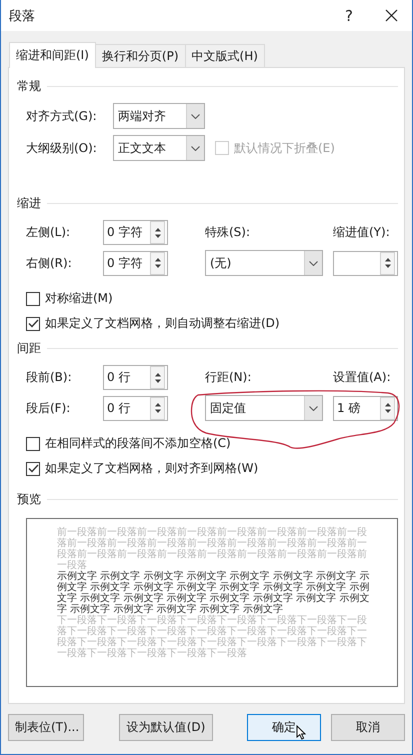 The image size is (413, 755). Describe the element at coordinates (62, 116) in the screenshot. I see `field-label: 对齐方式(G):` at that location.